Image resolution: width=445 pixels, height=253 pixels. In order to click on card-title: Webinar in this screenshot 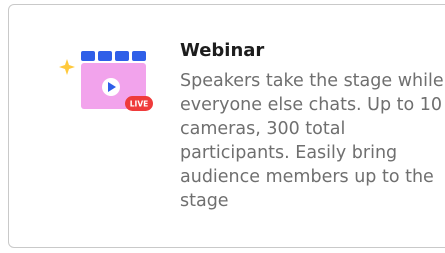, I will do `click(222, 50)`.